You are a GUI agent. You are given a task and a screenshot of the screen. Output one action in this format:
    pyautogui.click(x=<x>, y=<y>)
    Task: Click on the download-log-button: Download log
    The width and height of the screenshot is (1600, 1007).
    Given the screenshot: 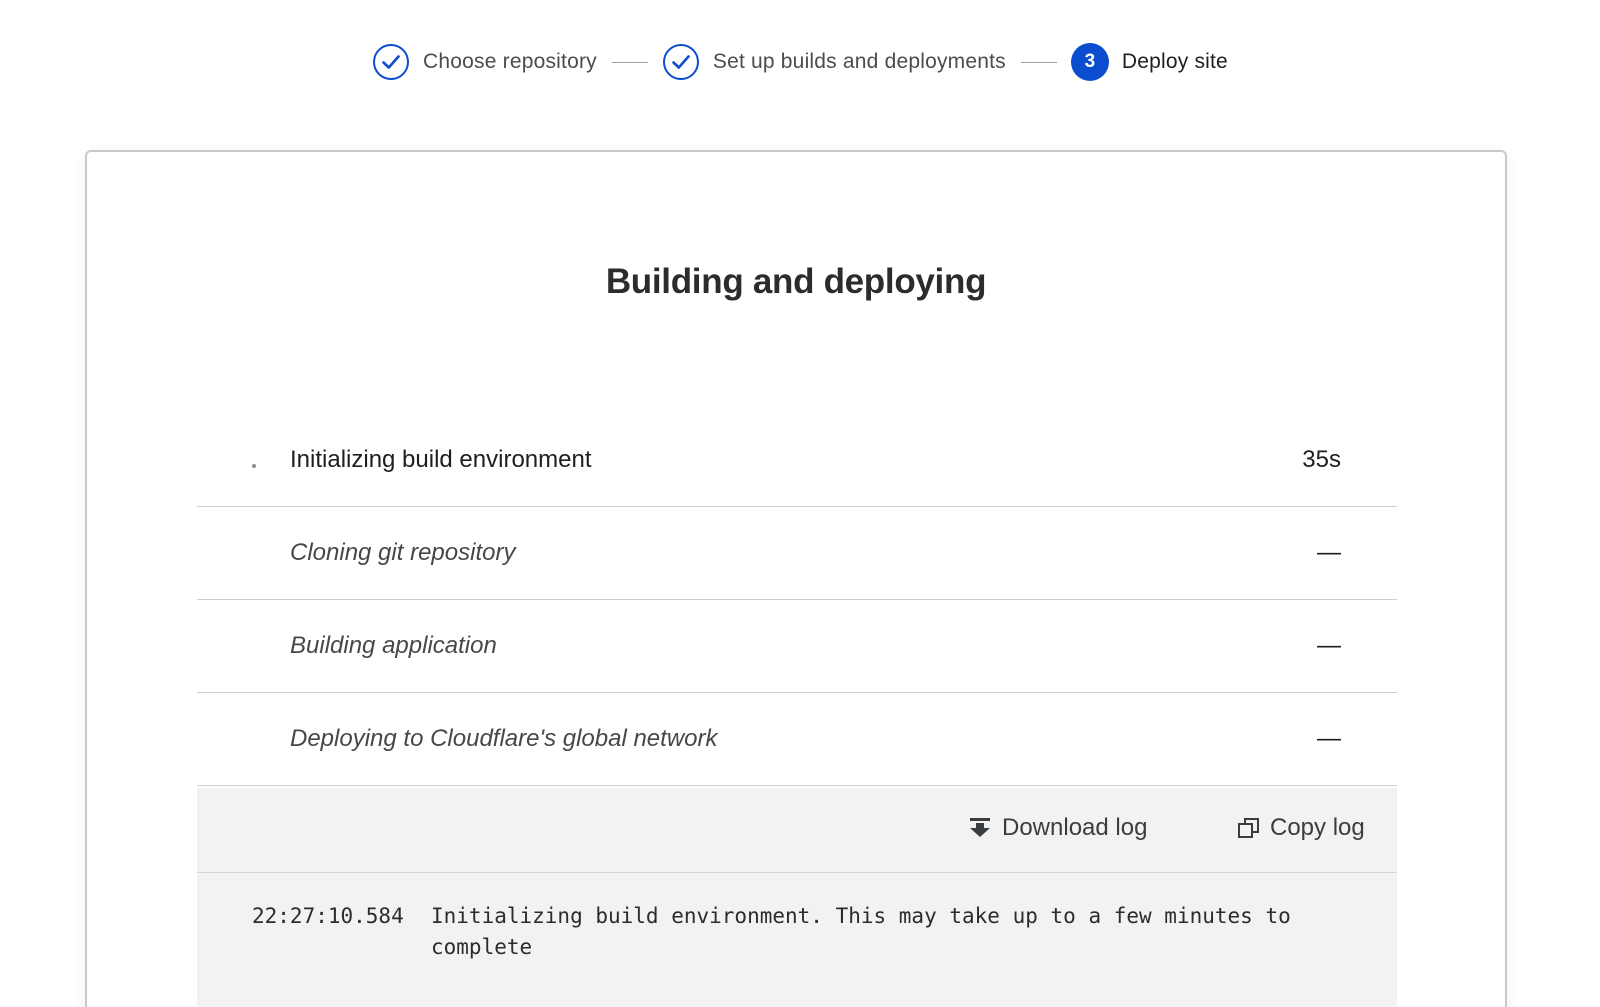 What is the action you would take?
    pyautogui.click(x=1057, y=828)
    